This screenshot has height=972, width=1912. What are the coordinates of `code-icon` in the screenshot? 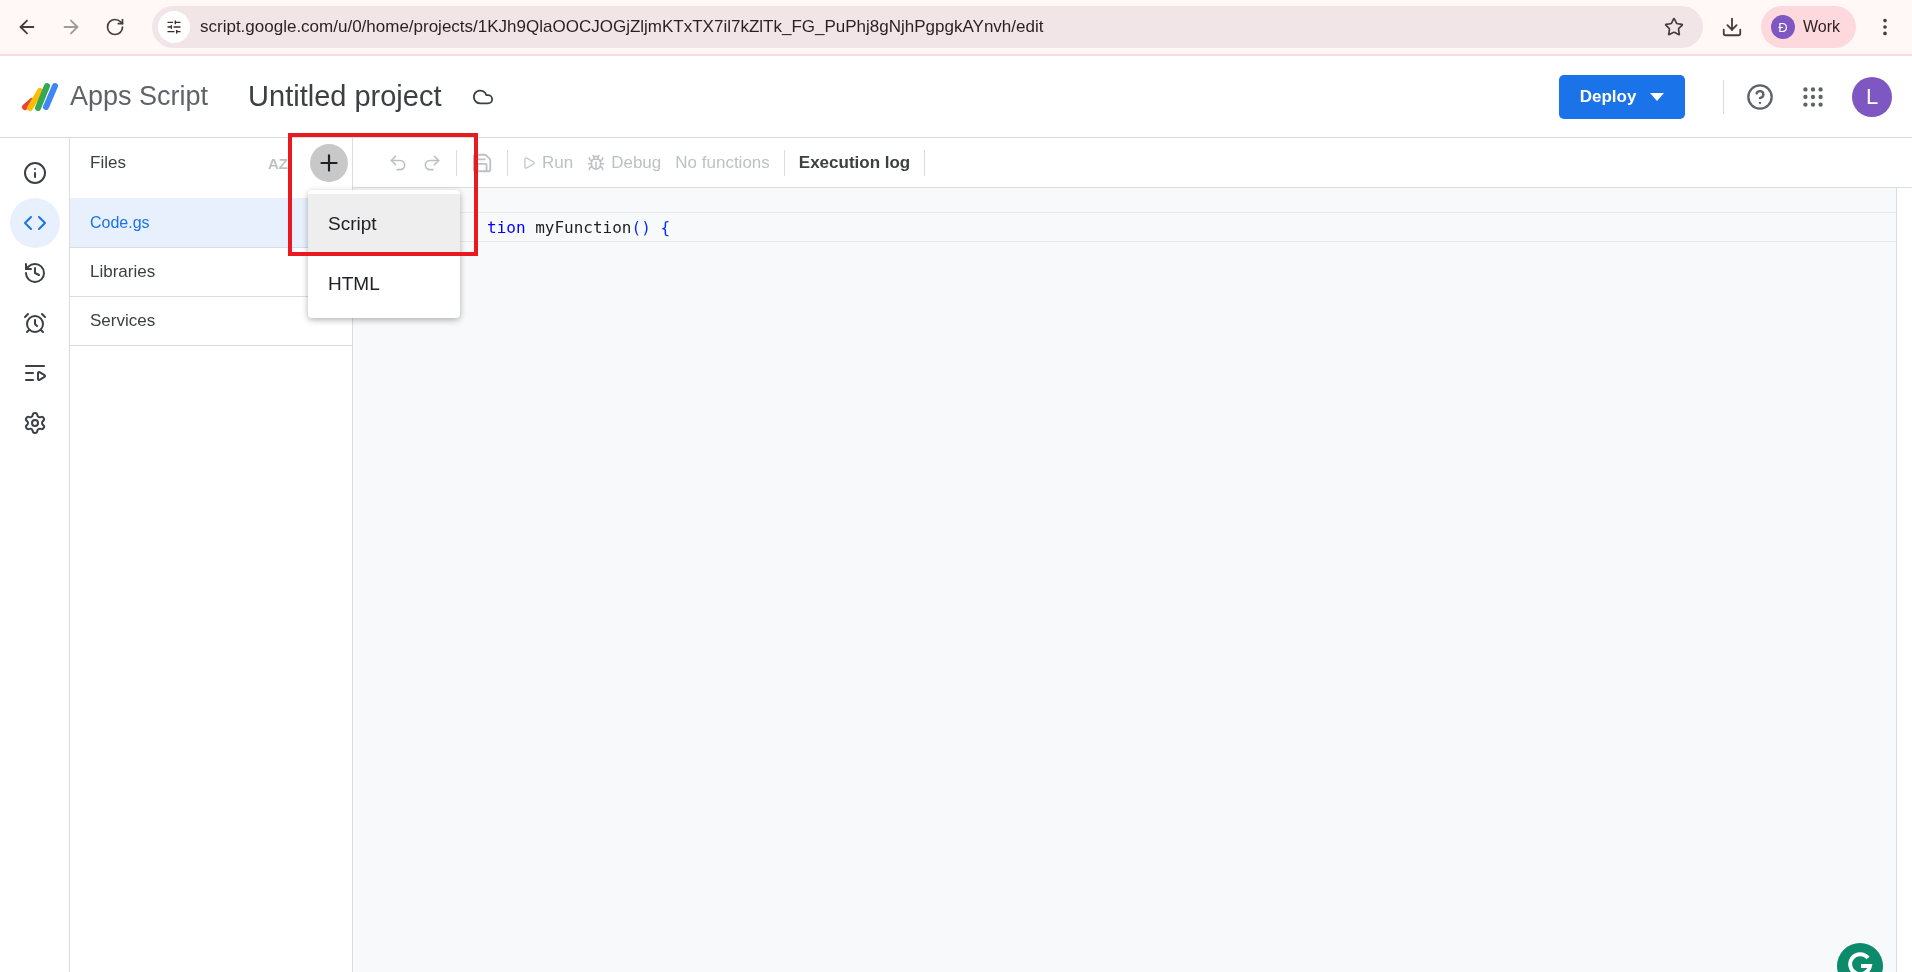 It's located at (34, 223).